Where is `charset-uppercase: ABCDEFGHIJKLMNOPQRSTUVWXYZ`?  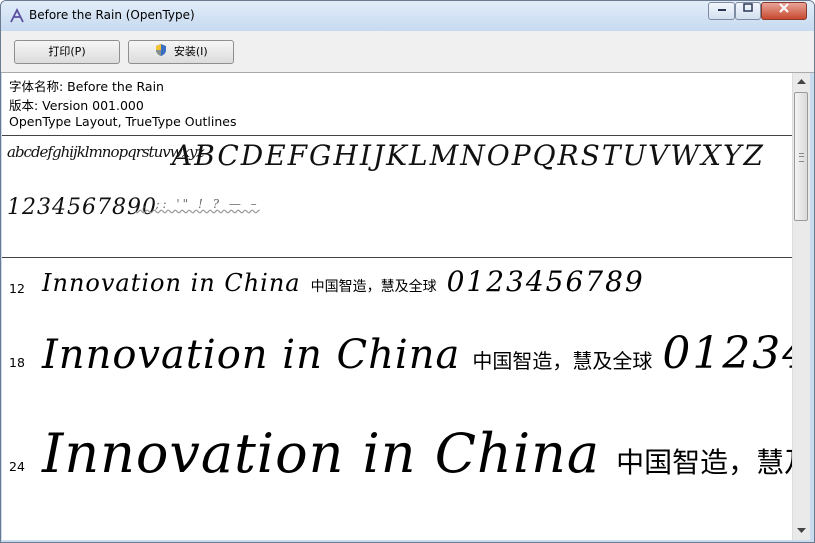
charset-uppercase: ABCDEFGHIJKLMNOPQRSTUVWXYZ is located at coordinates (468, 155).